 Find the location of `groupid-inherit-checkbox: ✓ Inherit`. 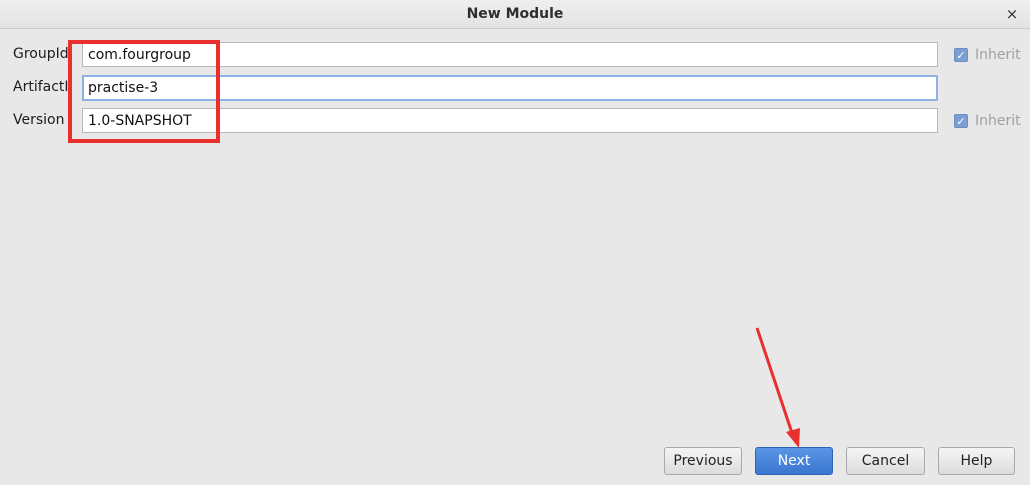

groupid-inherit-checkbox: ✓ Inherit is located at coordinates (987, 55).